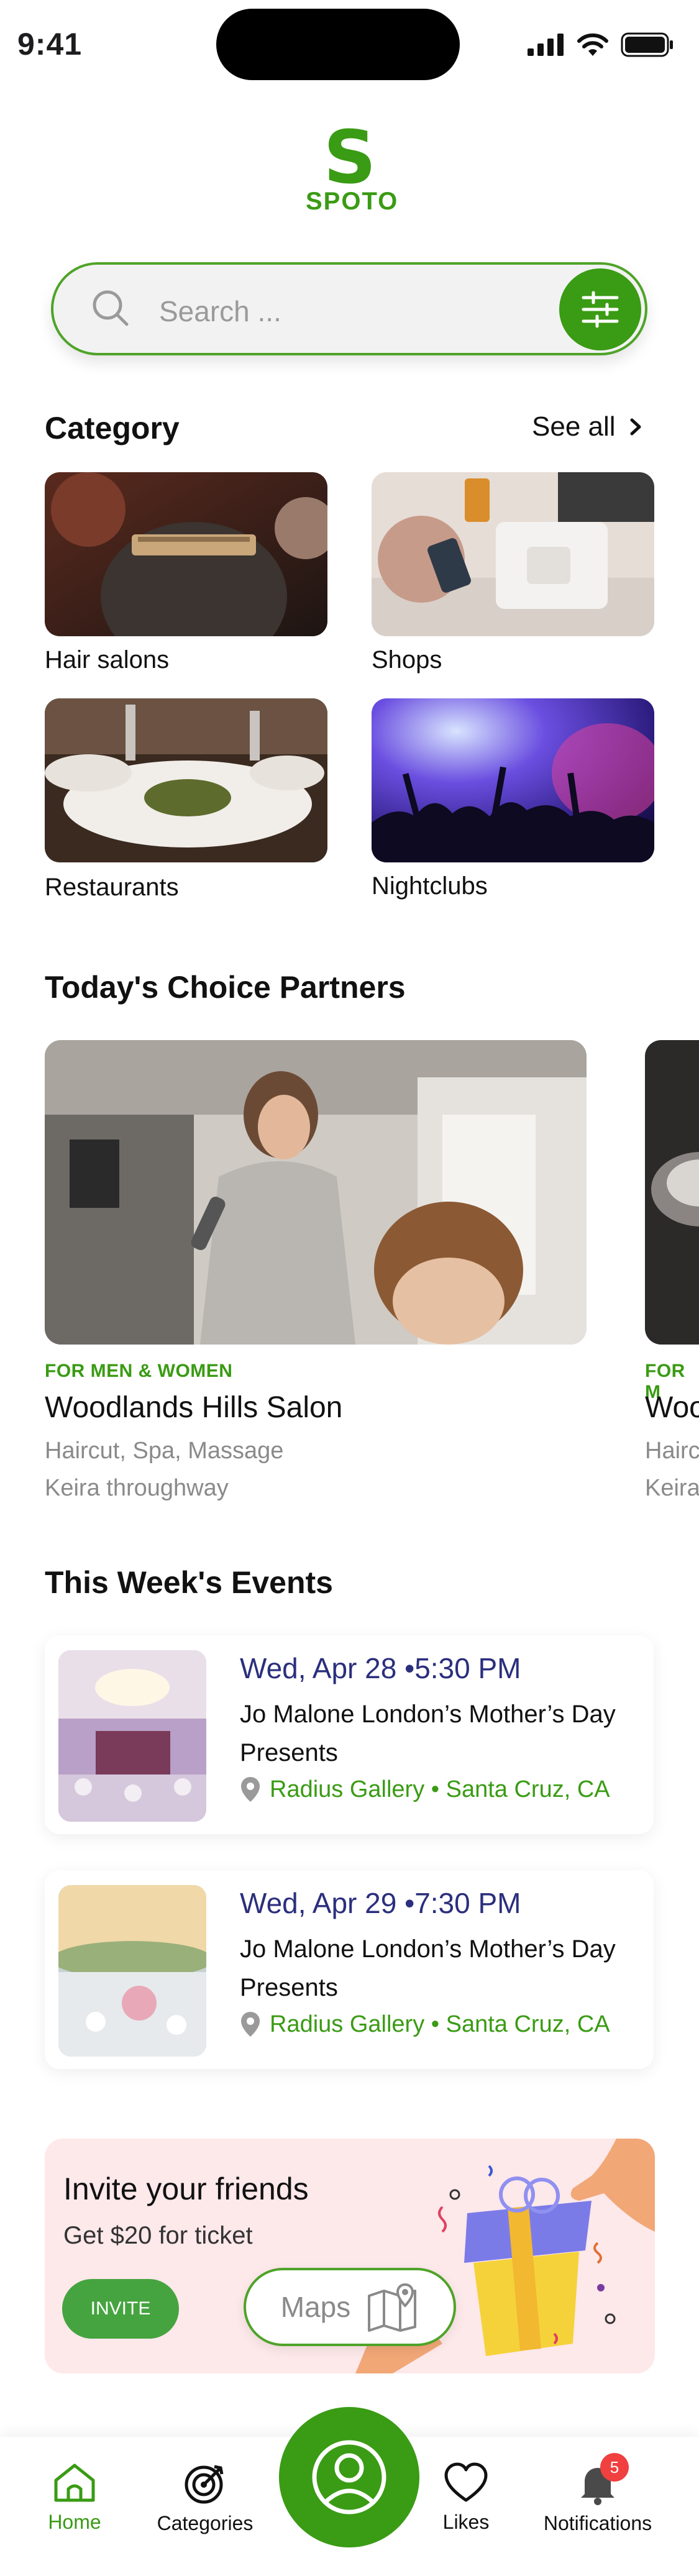 The image size is (699, 2576). What do you see at coordinates (137, 1488) in the screenshot?
I see `partner-address: Keira throughway` at bounding box center [137, 1488].